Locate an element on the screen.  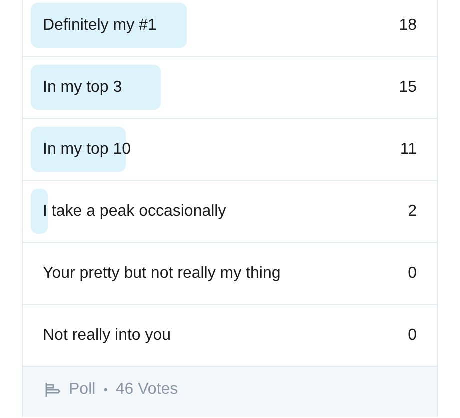
poll-option: In my top 10 11 is located at coordinates (230, 150).